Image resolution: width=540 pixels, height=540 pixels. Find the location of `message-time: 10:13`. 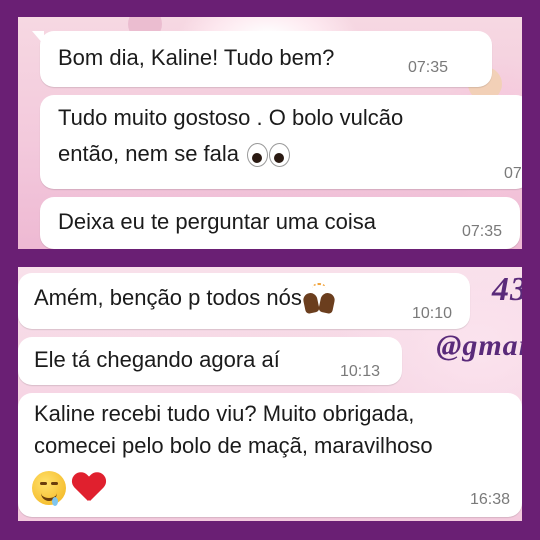

message-time: 10:13 is located at coordinates (360, 371).